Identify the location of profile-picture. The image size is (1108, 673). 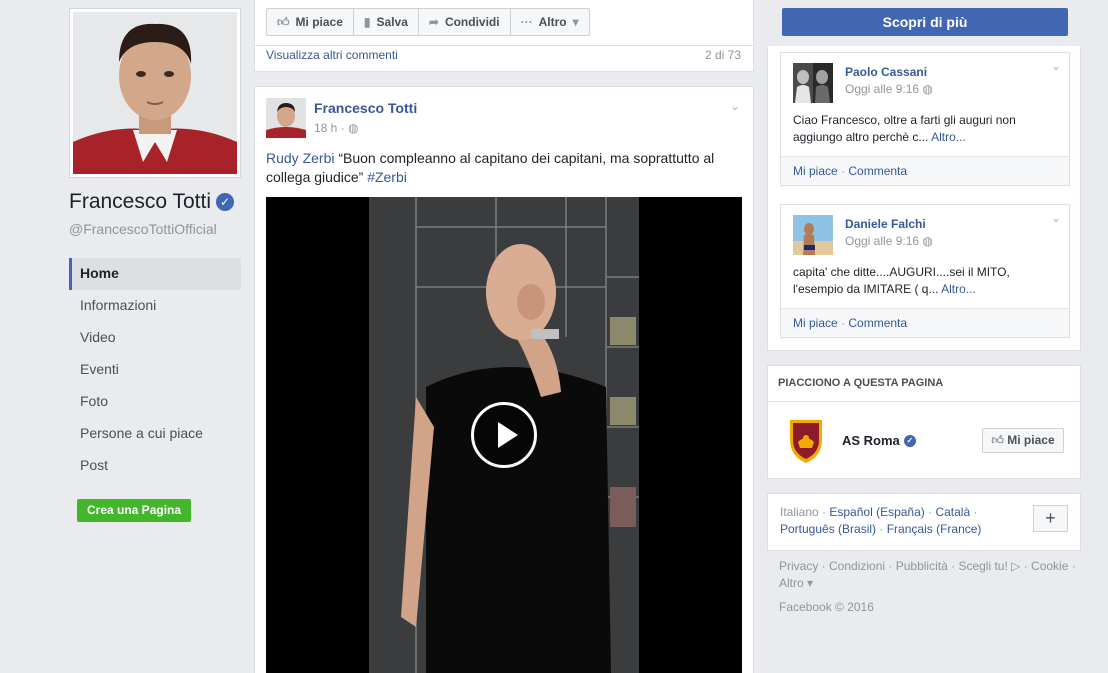
(155, 93).